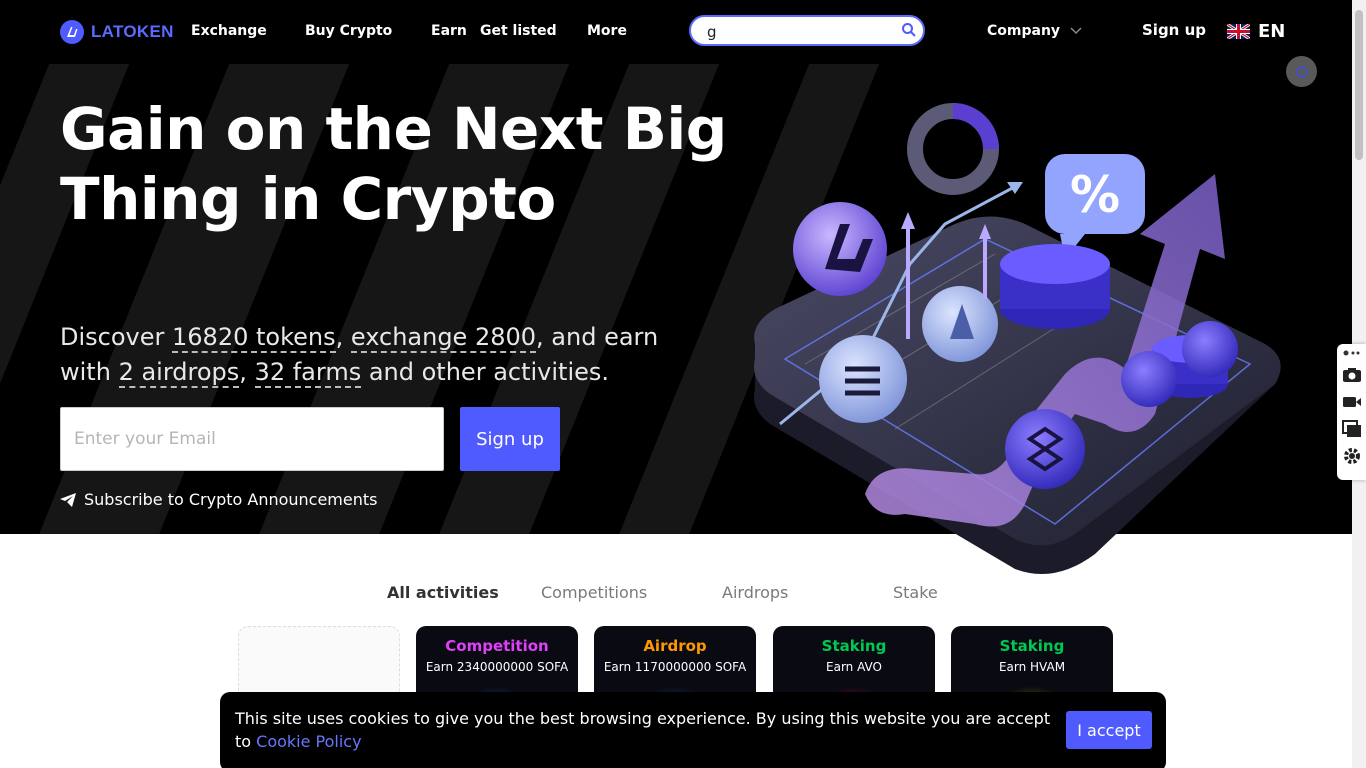 The width and height of the screenshot is (1366, 768). What do you see at coordinates (1032, 667) in the screenshot?
I see `card-earn: Earn HVAM` at bounding box center [1032, 667].